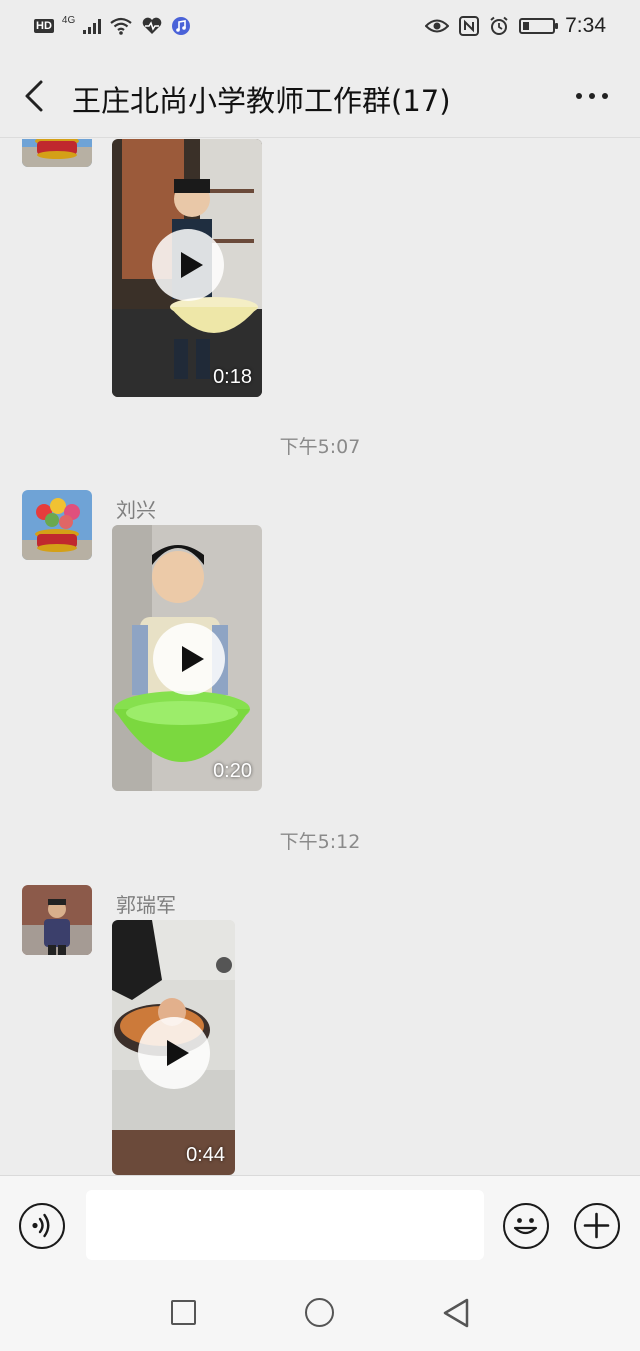 The height and width of the screenshot is (1351, 640). I want to click on recent-apps-icon, so click(183, 1312).